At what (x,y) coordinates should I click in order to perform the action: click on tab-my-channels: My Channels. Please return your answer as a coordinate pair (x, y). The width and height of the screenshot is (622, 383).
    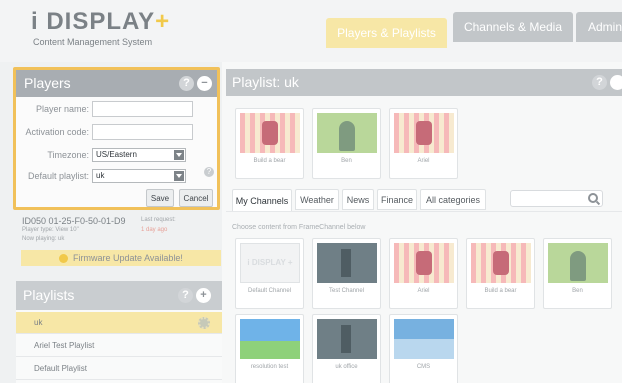
    Looking at the image, I should click on (262, 200).